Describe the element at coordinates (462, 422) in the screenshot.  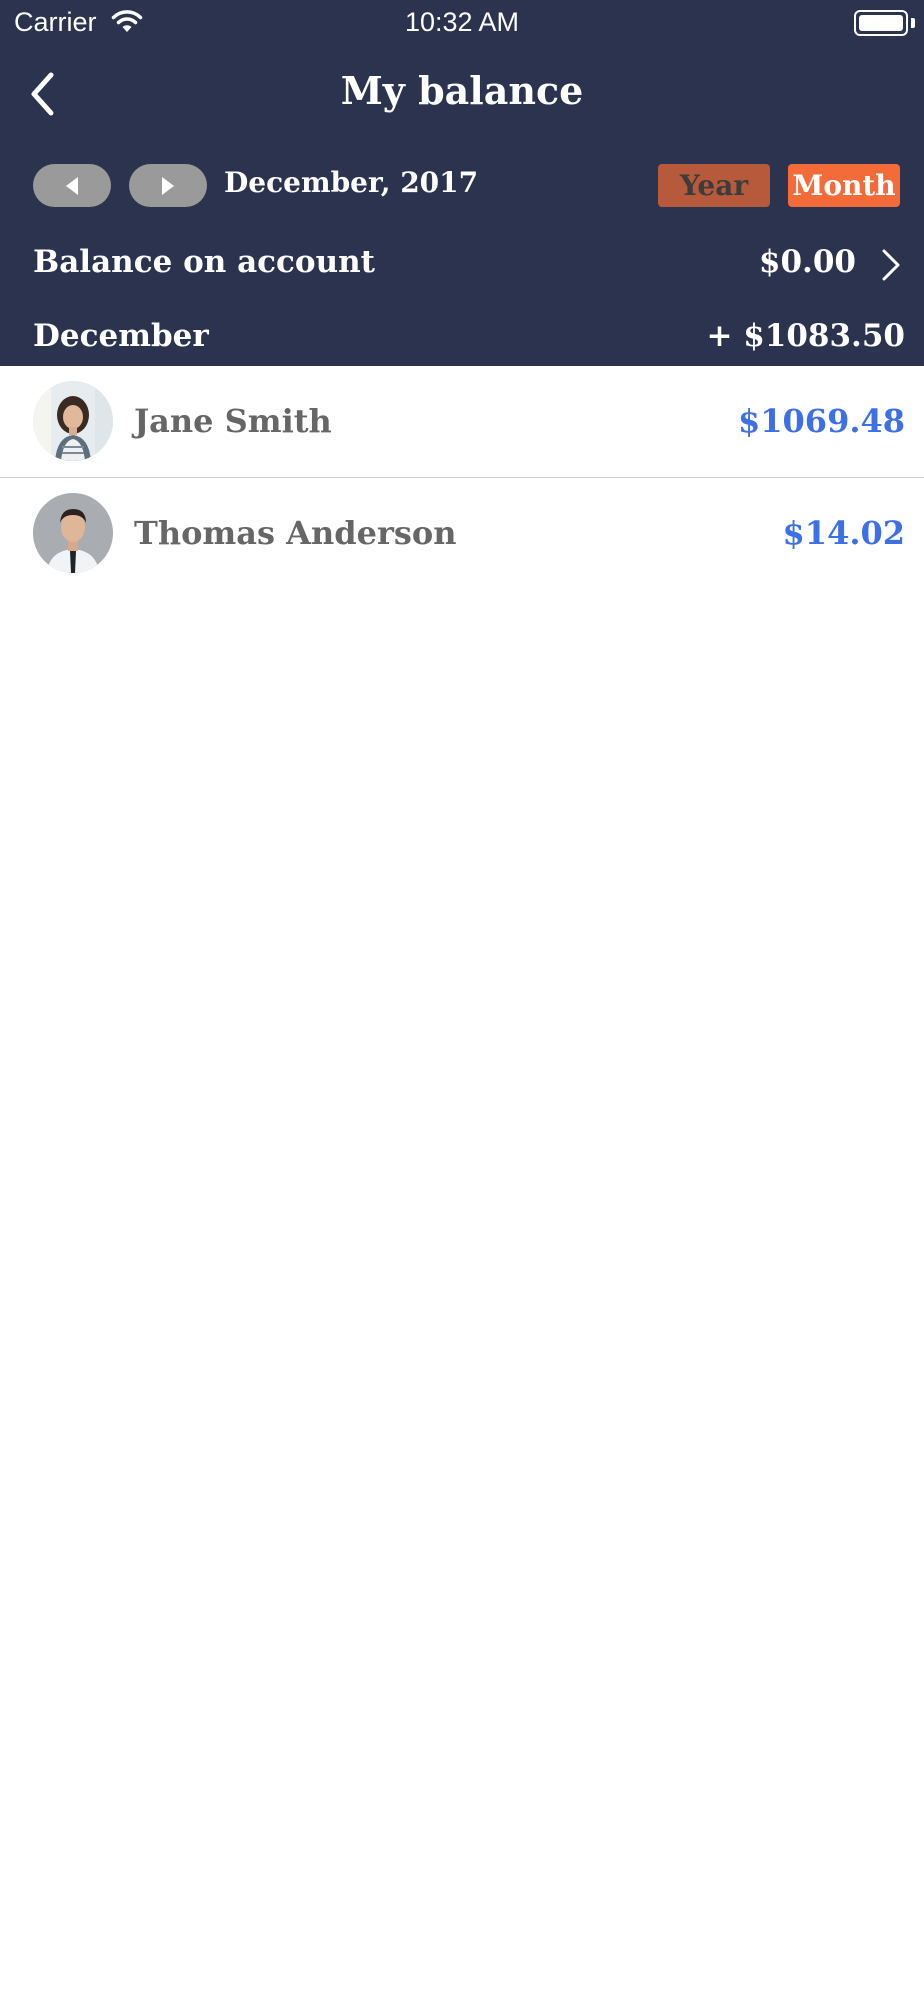
I see `list-item: Jane Smith $1069.48` at that location.